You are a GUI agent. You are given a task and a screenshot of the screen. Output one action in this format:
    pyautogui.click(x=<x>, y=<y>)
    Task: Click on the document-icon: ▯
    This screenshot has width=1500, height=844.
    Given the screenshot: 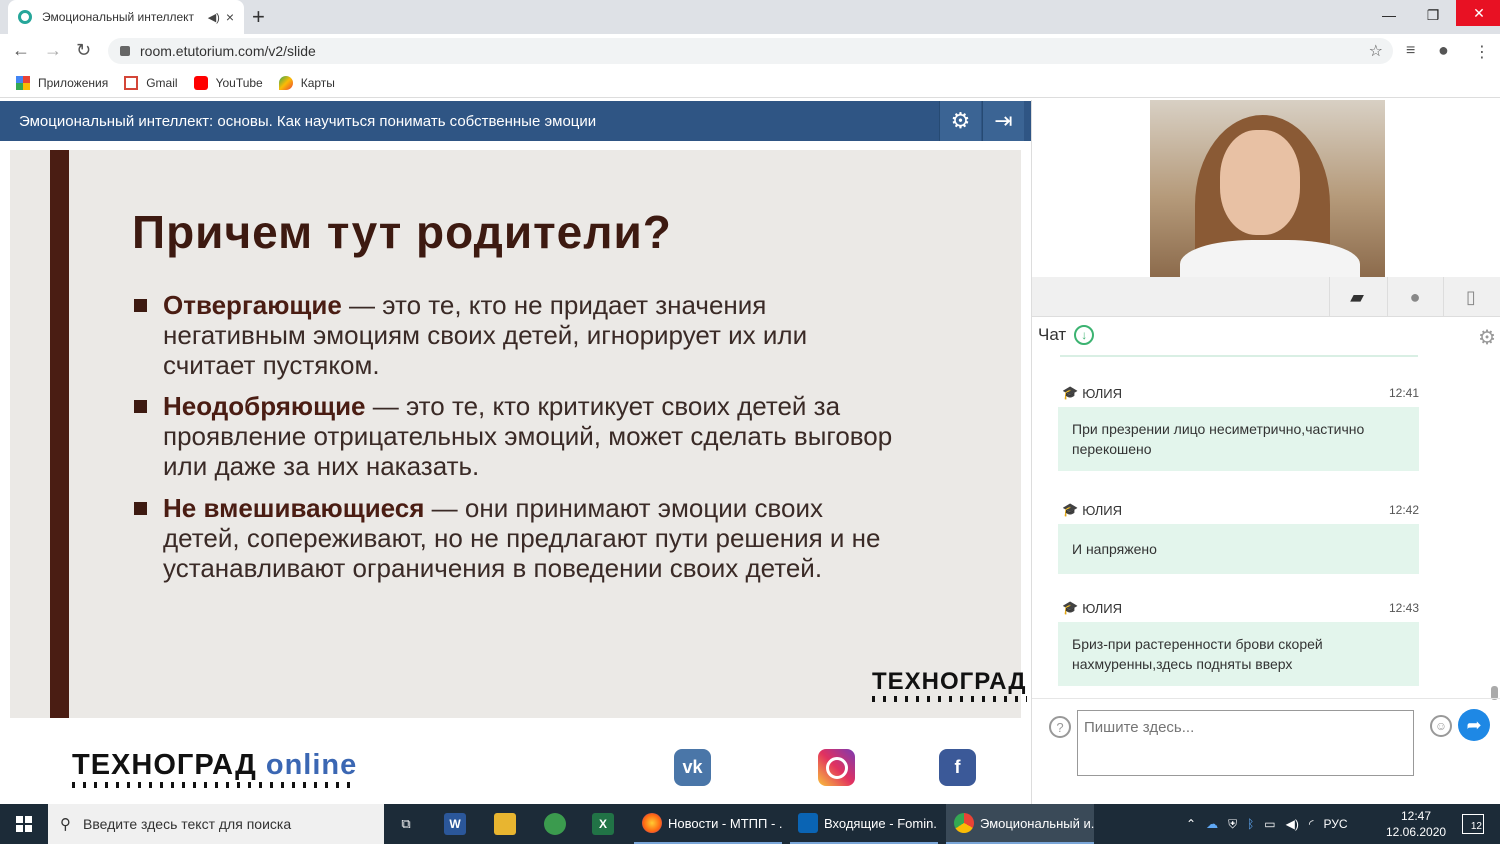 What is the action you would take?
    pyautogui.click(x=1471, y=296)
    